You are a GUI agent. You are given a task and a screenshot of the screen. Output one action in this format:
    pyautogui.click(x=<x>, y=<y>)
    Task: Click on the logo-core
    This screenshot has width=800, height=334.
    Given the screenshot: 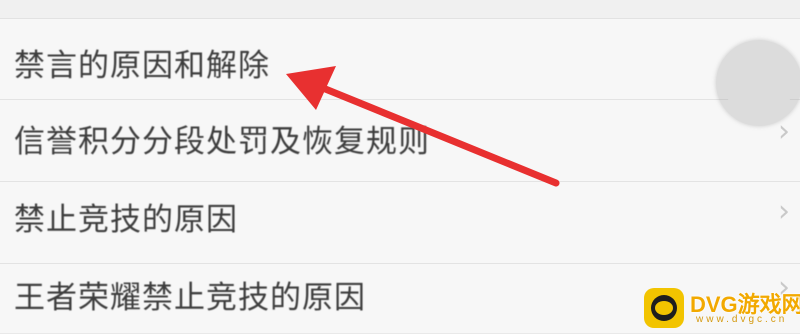 What is the action you would take?
    pyautogui.click(x=664, y=308)
    